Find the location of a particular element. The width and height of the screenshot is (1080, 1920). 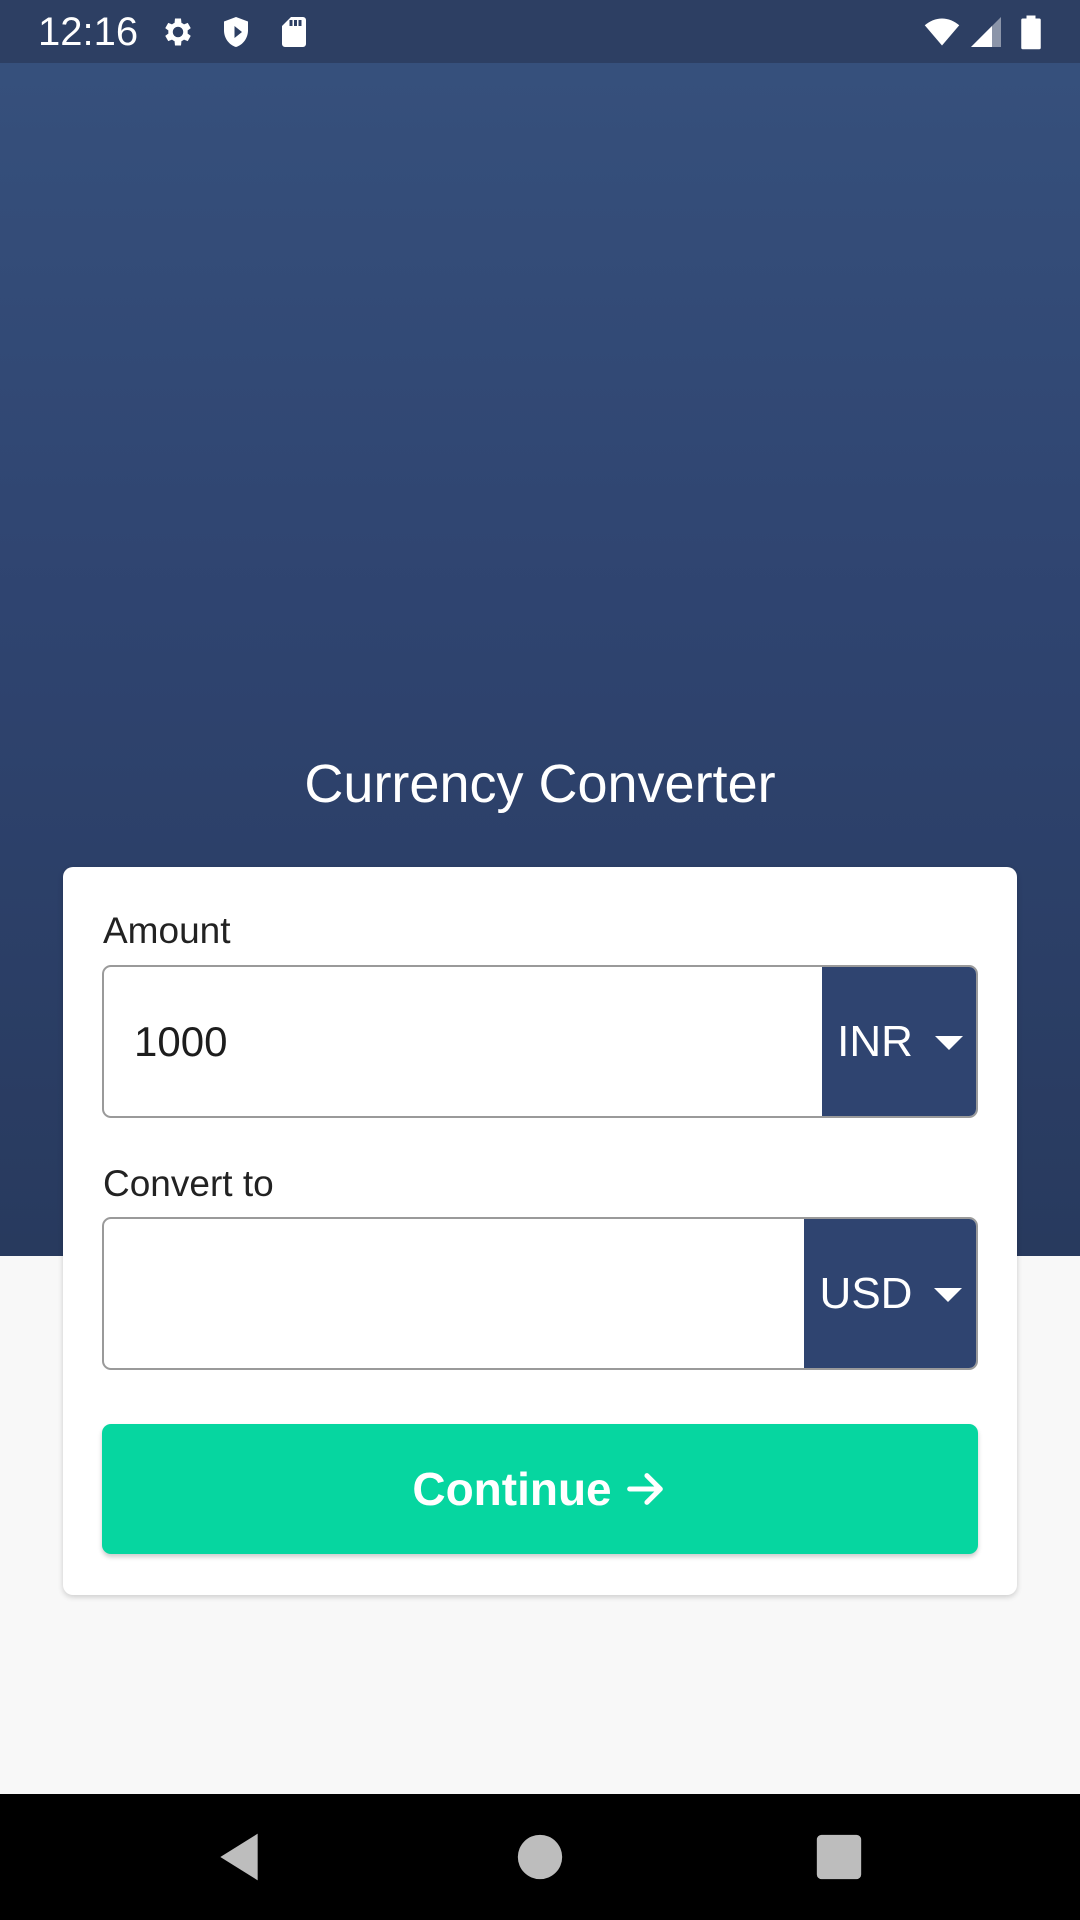

battery-icon is located at coordinates (1031, 32).